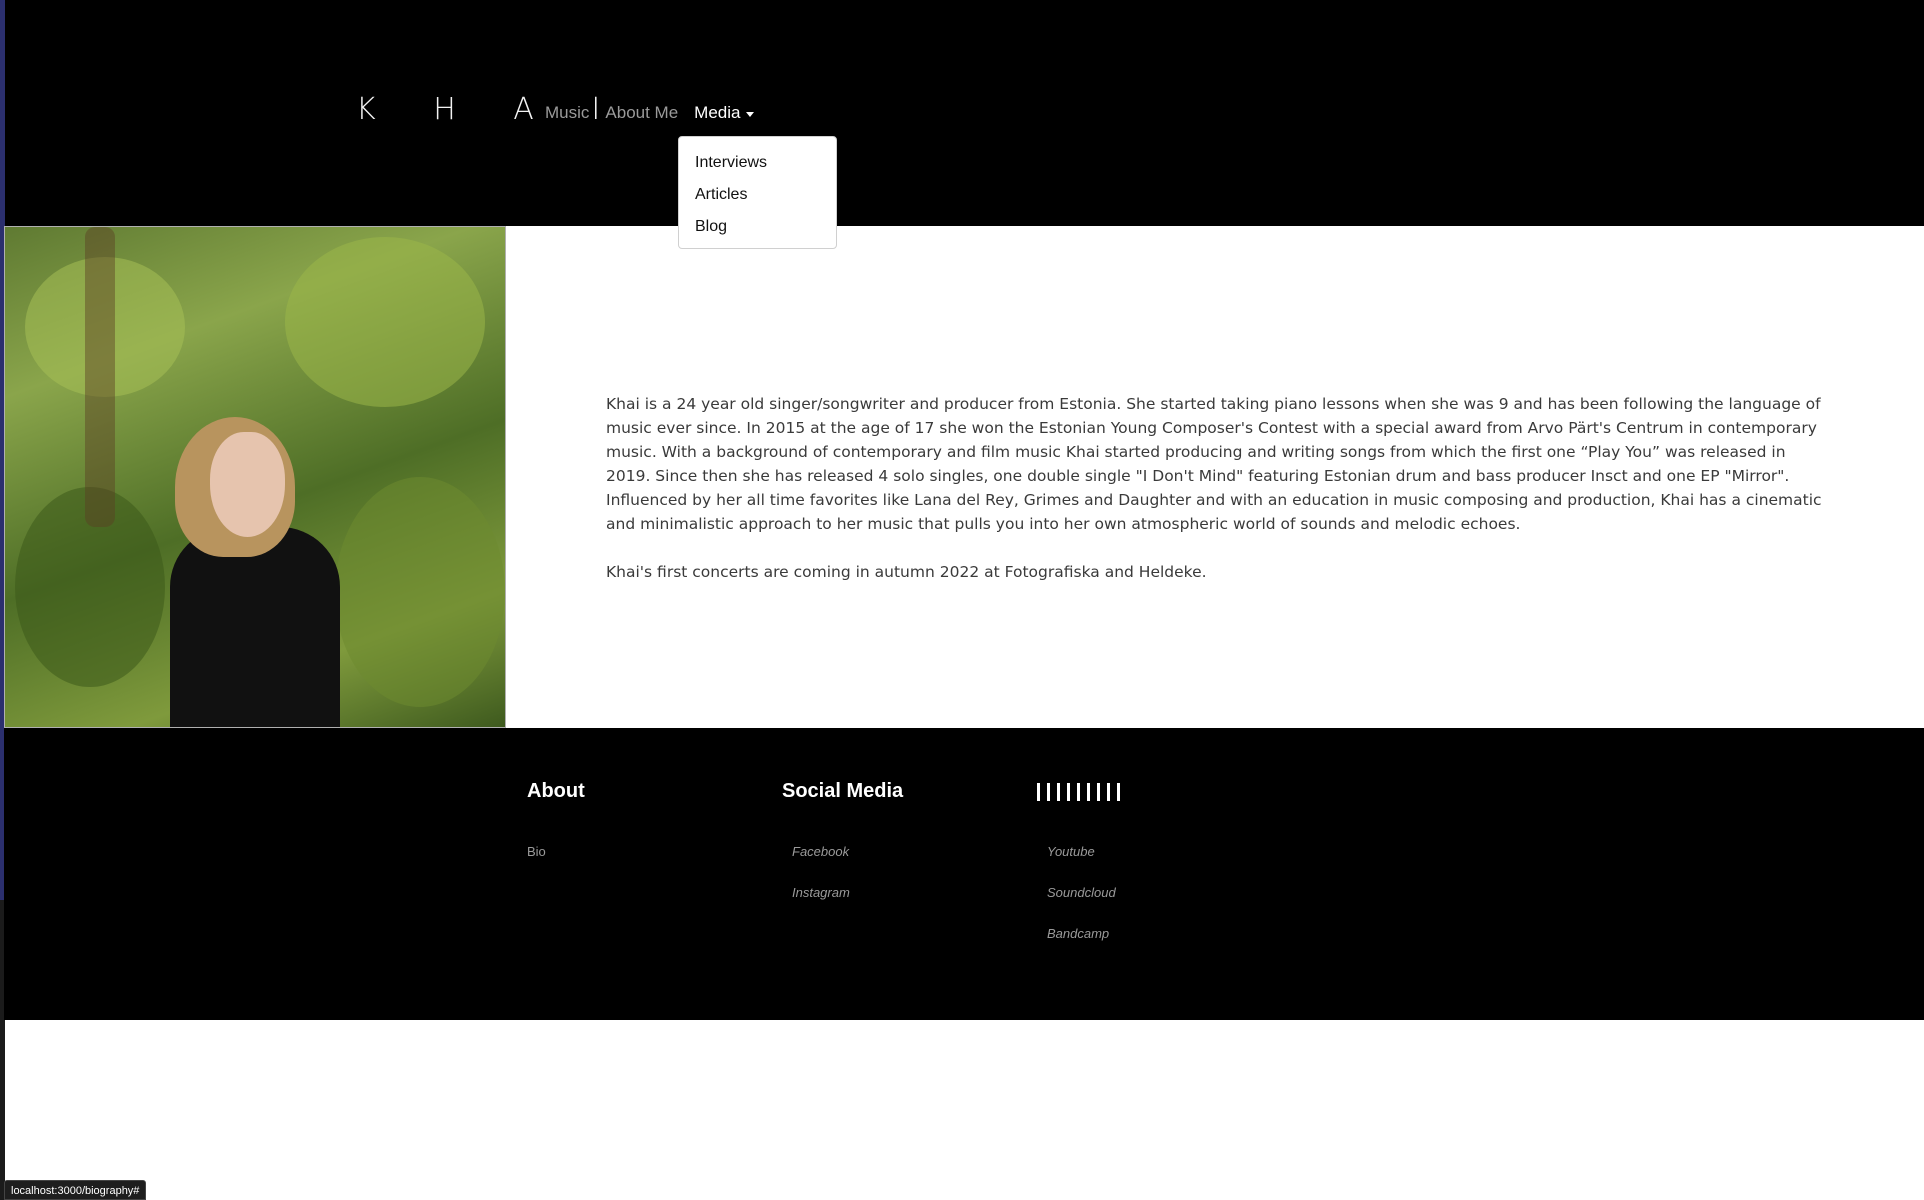 Image resolution: width=1924 pixels, height=1200 pixels. I want to click on footer-social-title: Social Media, so click(843, 791).